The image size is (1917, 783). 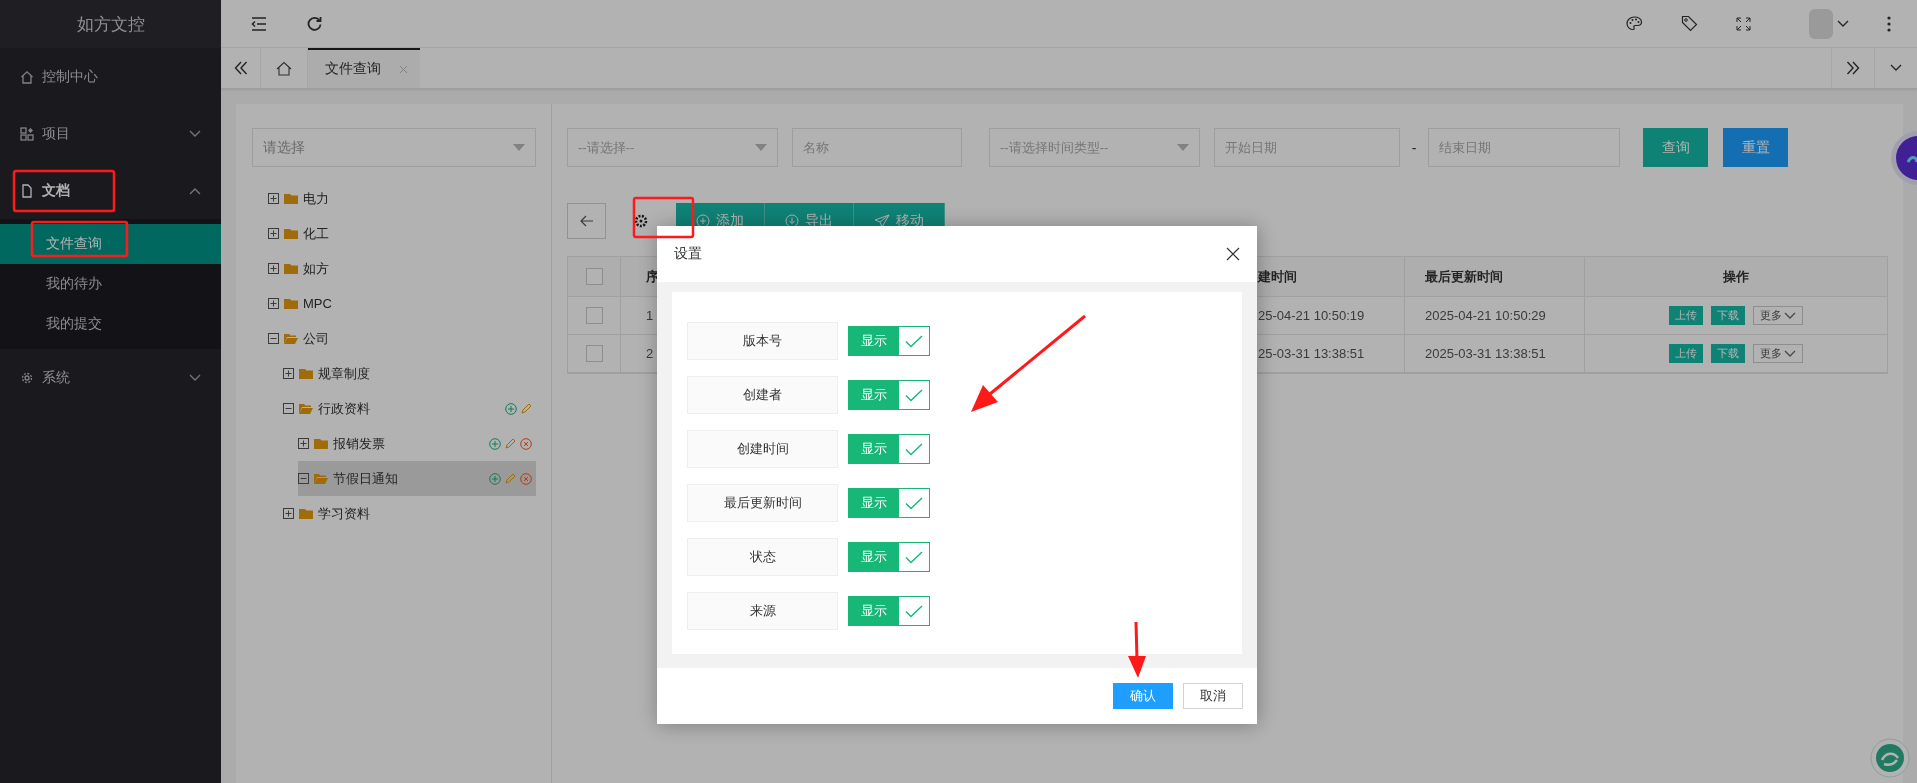 What do you see at coordinates (586, 221) in the screenshot?
I see `arrow-left-icon` at bounding box center [586, 221].